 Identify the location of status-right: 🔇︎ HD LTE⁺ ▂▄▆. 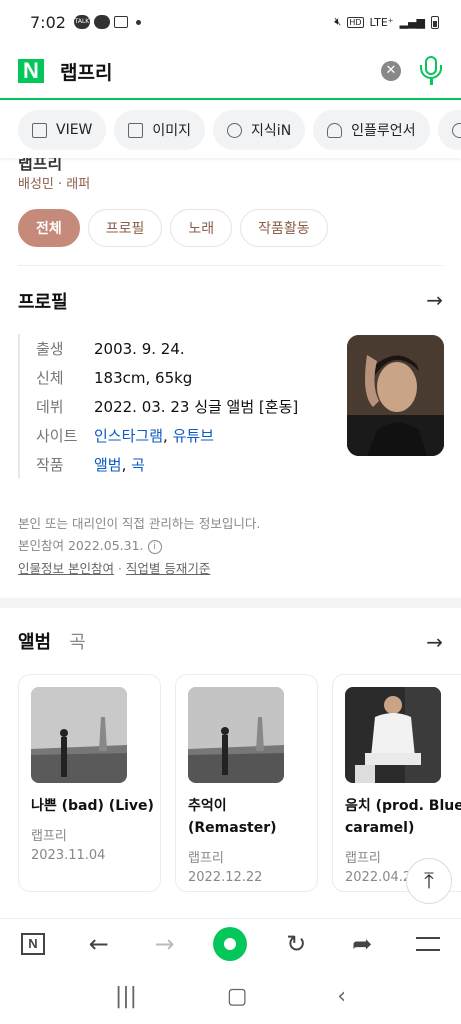
(386, 22).